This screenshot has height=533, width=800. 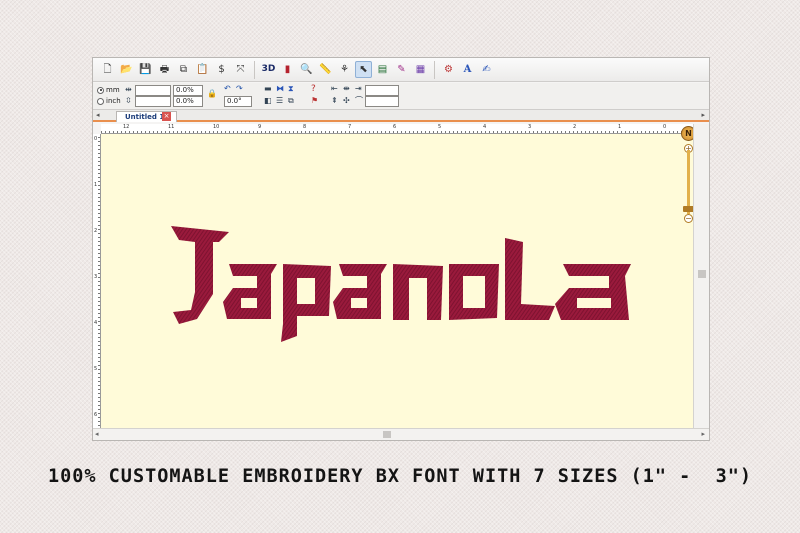 I want to click on open-folder-icon: 📂, so click(x=126, y=69).